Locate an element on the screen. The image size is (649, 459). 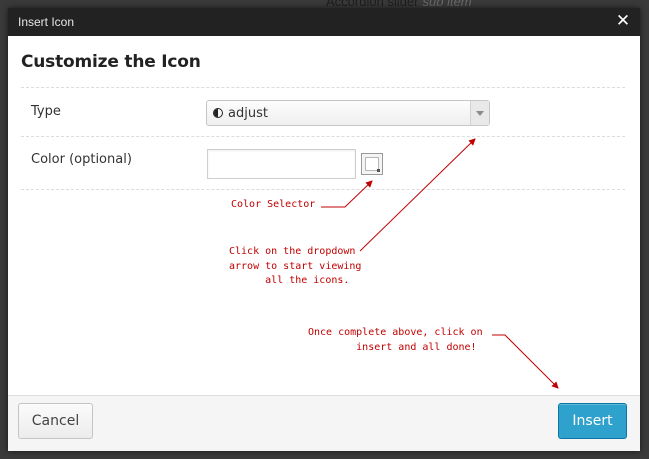
arrow-to-swatch is located at coordinates (347, 194).